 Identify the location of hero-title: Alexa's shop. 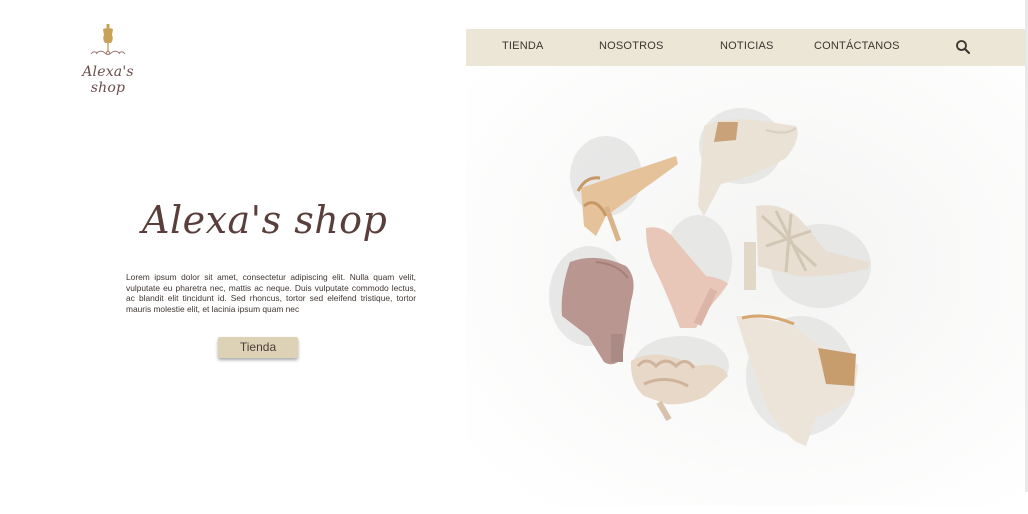
(265, 220).